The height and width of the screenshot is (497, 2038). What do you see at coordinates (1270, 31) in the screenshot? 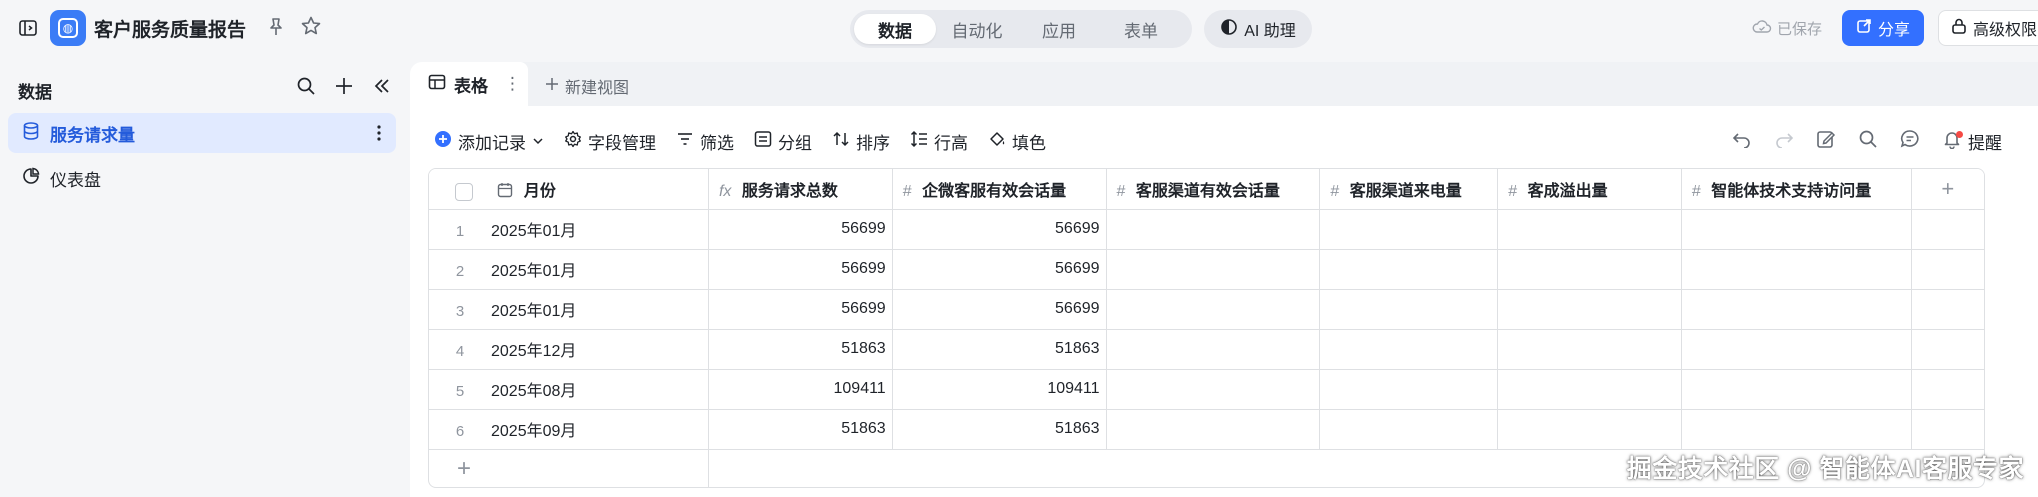
I see `ai-assistant-label: AI 助理` at bounding box center [1270, 31].